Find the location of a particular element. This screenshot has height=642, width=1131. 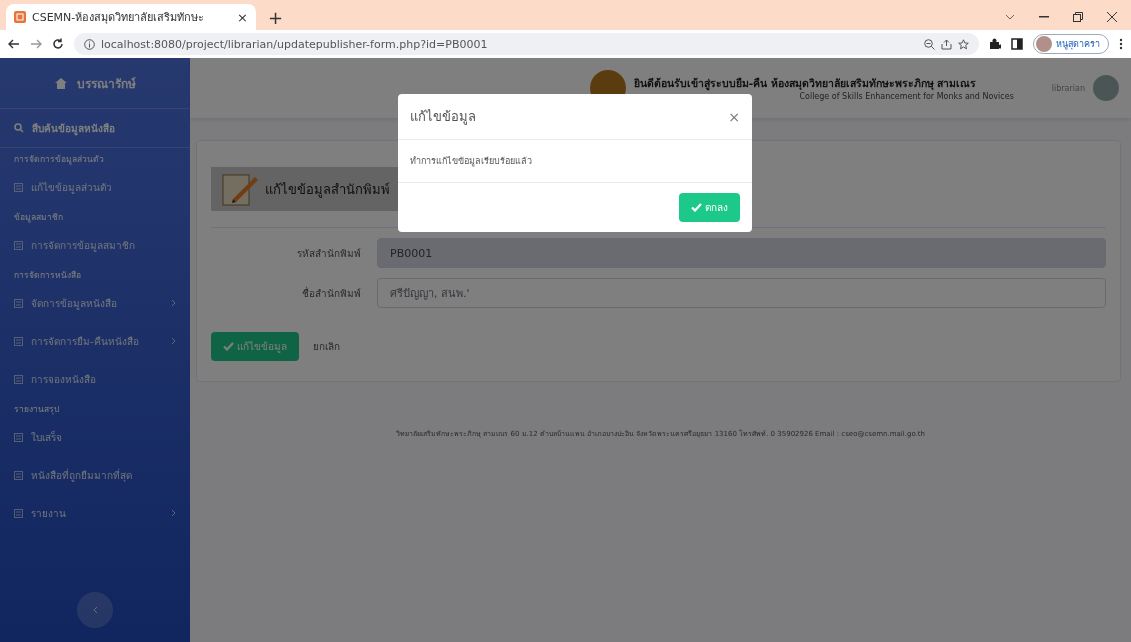

sidebar-item: ใบเสร็จ is located at coordinates (95, 437).